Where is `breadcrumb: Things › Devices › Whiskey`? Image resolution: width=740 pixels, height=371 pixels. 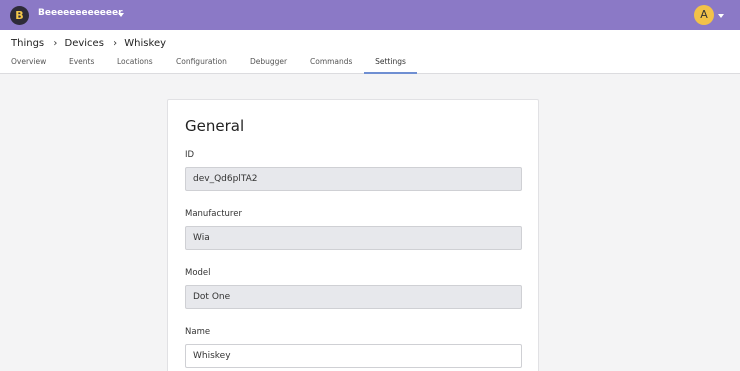
breadcrumb: Things › Devices › Whiskey is located at coordinates (90, 43).